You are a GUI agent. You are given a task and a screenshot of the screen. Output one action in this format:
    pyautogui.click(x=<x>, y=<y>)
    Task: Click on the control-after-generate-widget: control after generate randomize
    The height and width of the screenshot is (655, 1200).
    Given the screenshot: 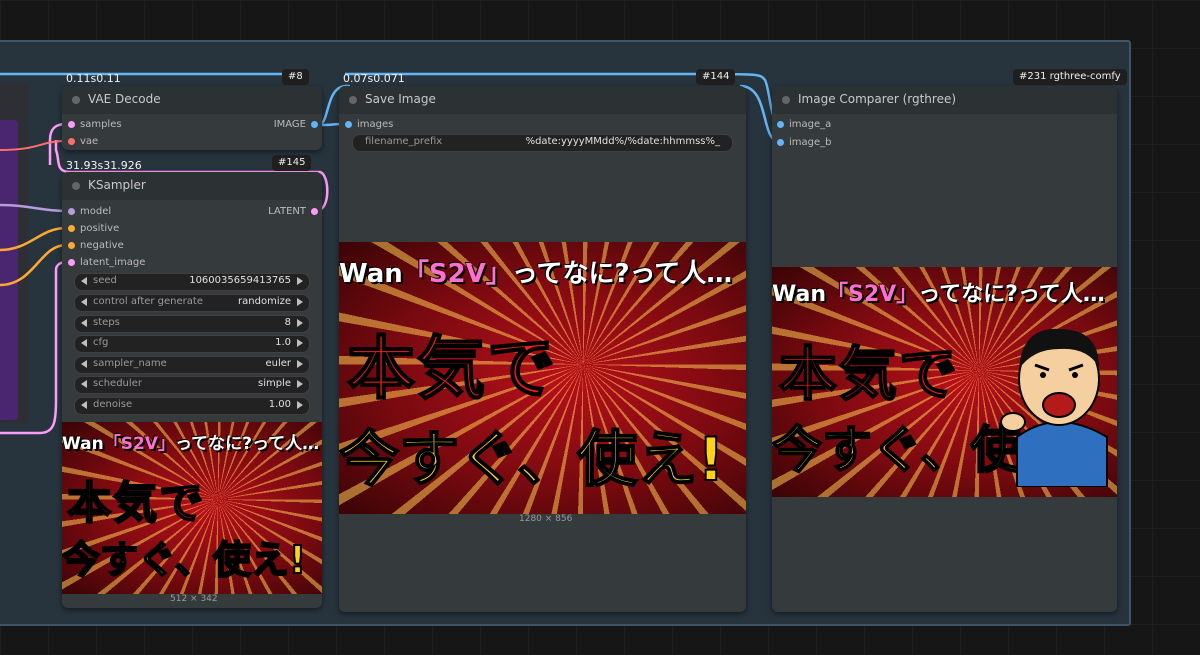 What is the action you would take?
    pyautogui.click(x=192, y=303)
    